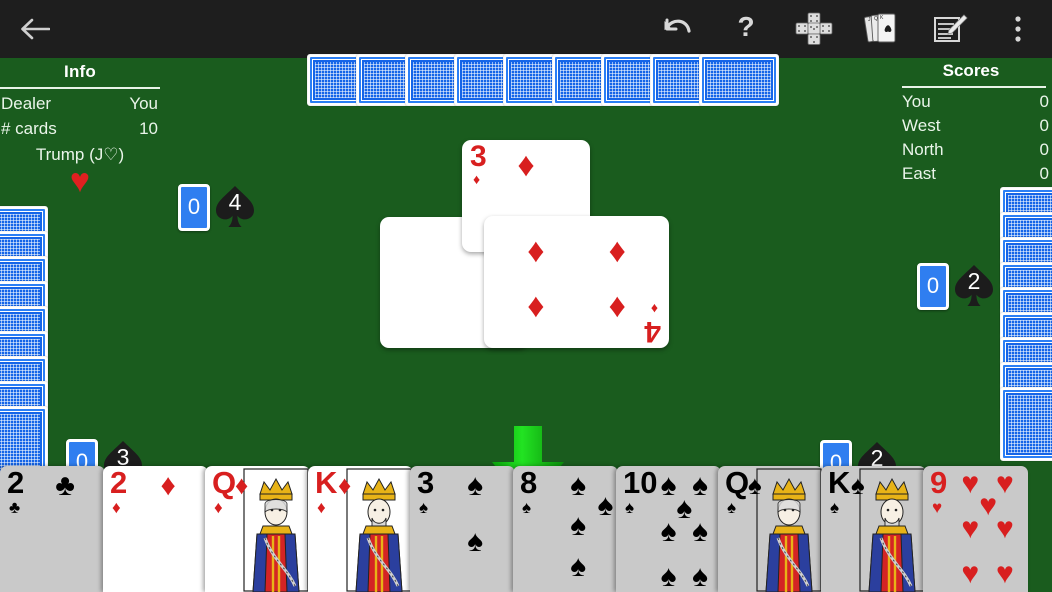  I want to click on card-back, so click(1026, 424).